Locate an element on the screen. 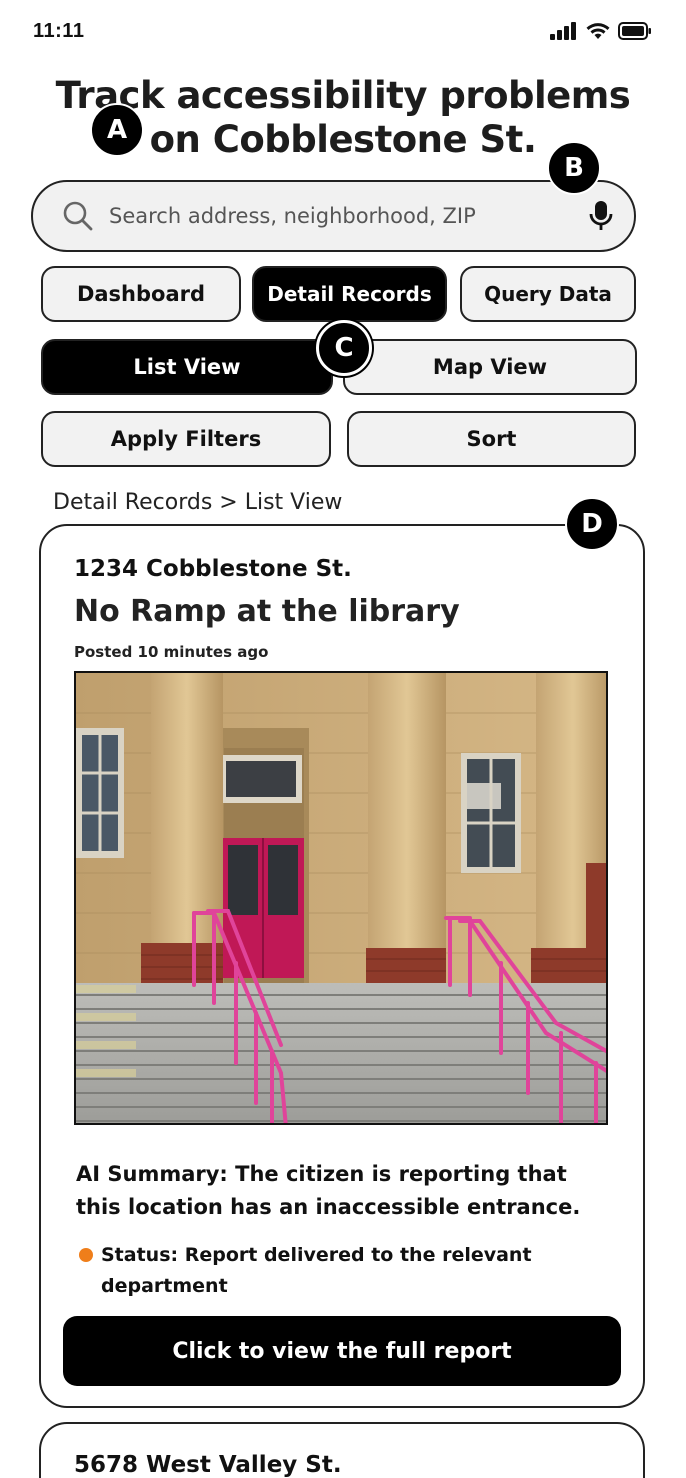 This screenshot has height=1478, width=686. list-view-button: List View is located at coordinates (187, 367).